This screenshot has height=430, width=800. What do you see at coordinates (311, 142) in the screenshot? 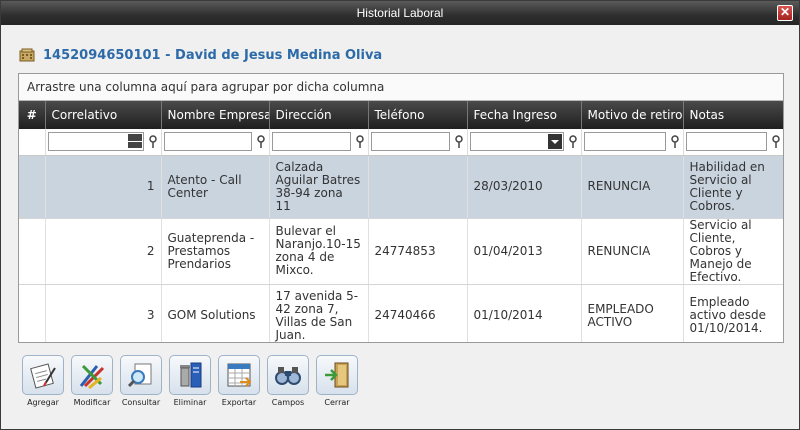
I see `filter-input-direccion` at bounding box center [311, 142].